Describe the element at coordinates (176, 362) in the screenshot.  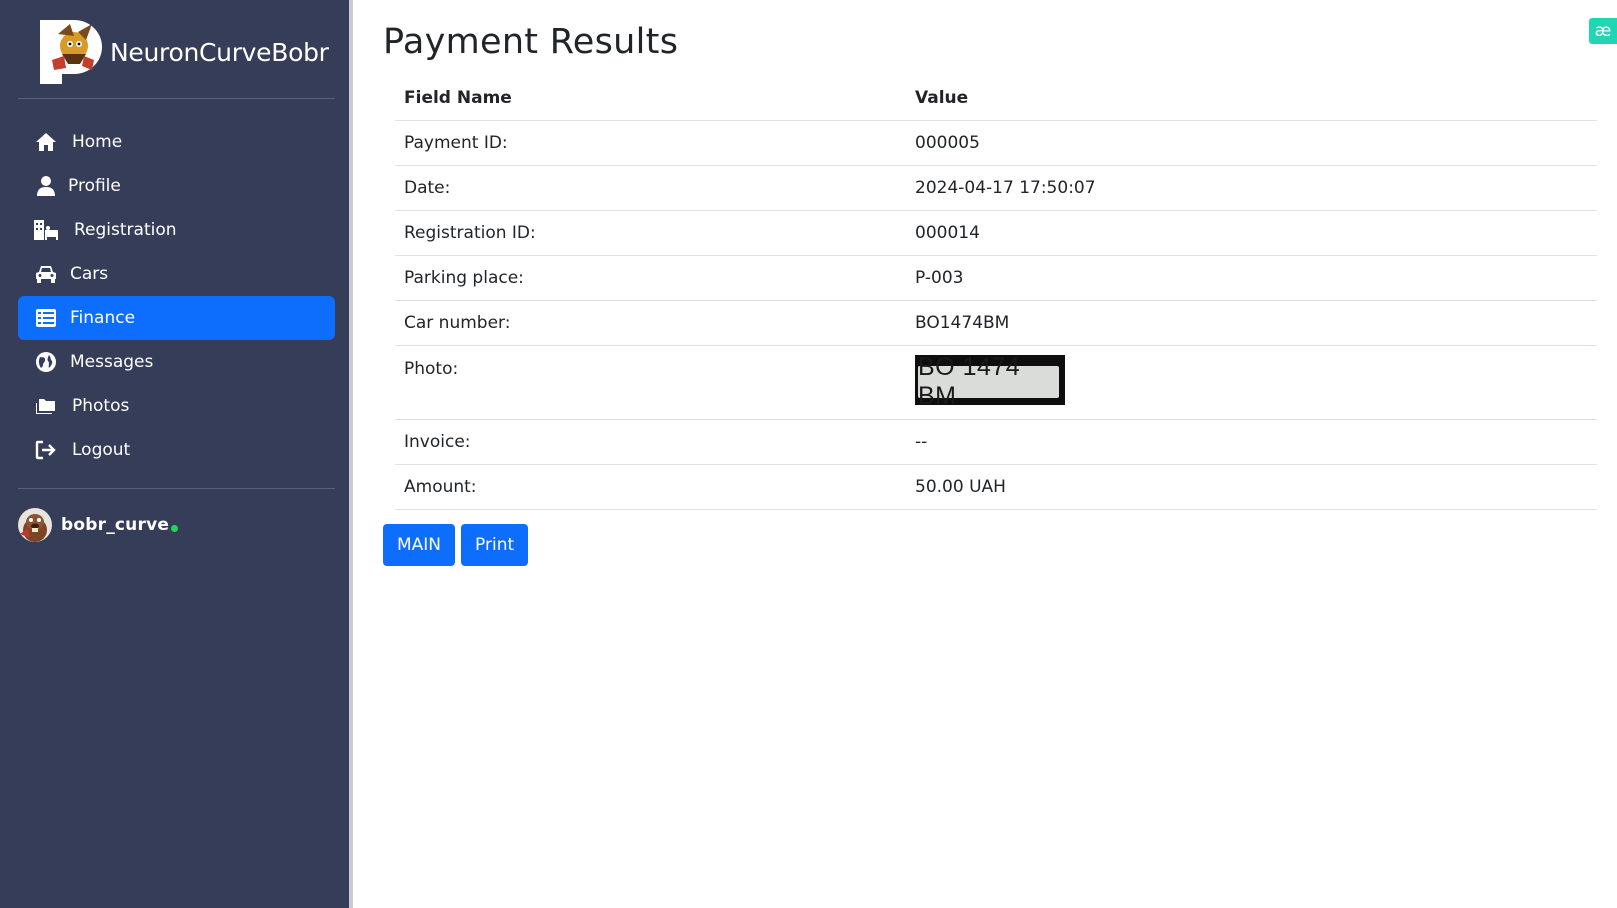
I see `sidebar-item-messages: Messages` at that location.